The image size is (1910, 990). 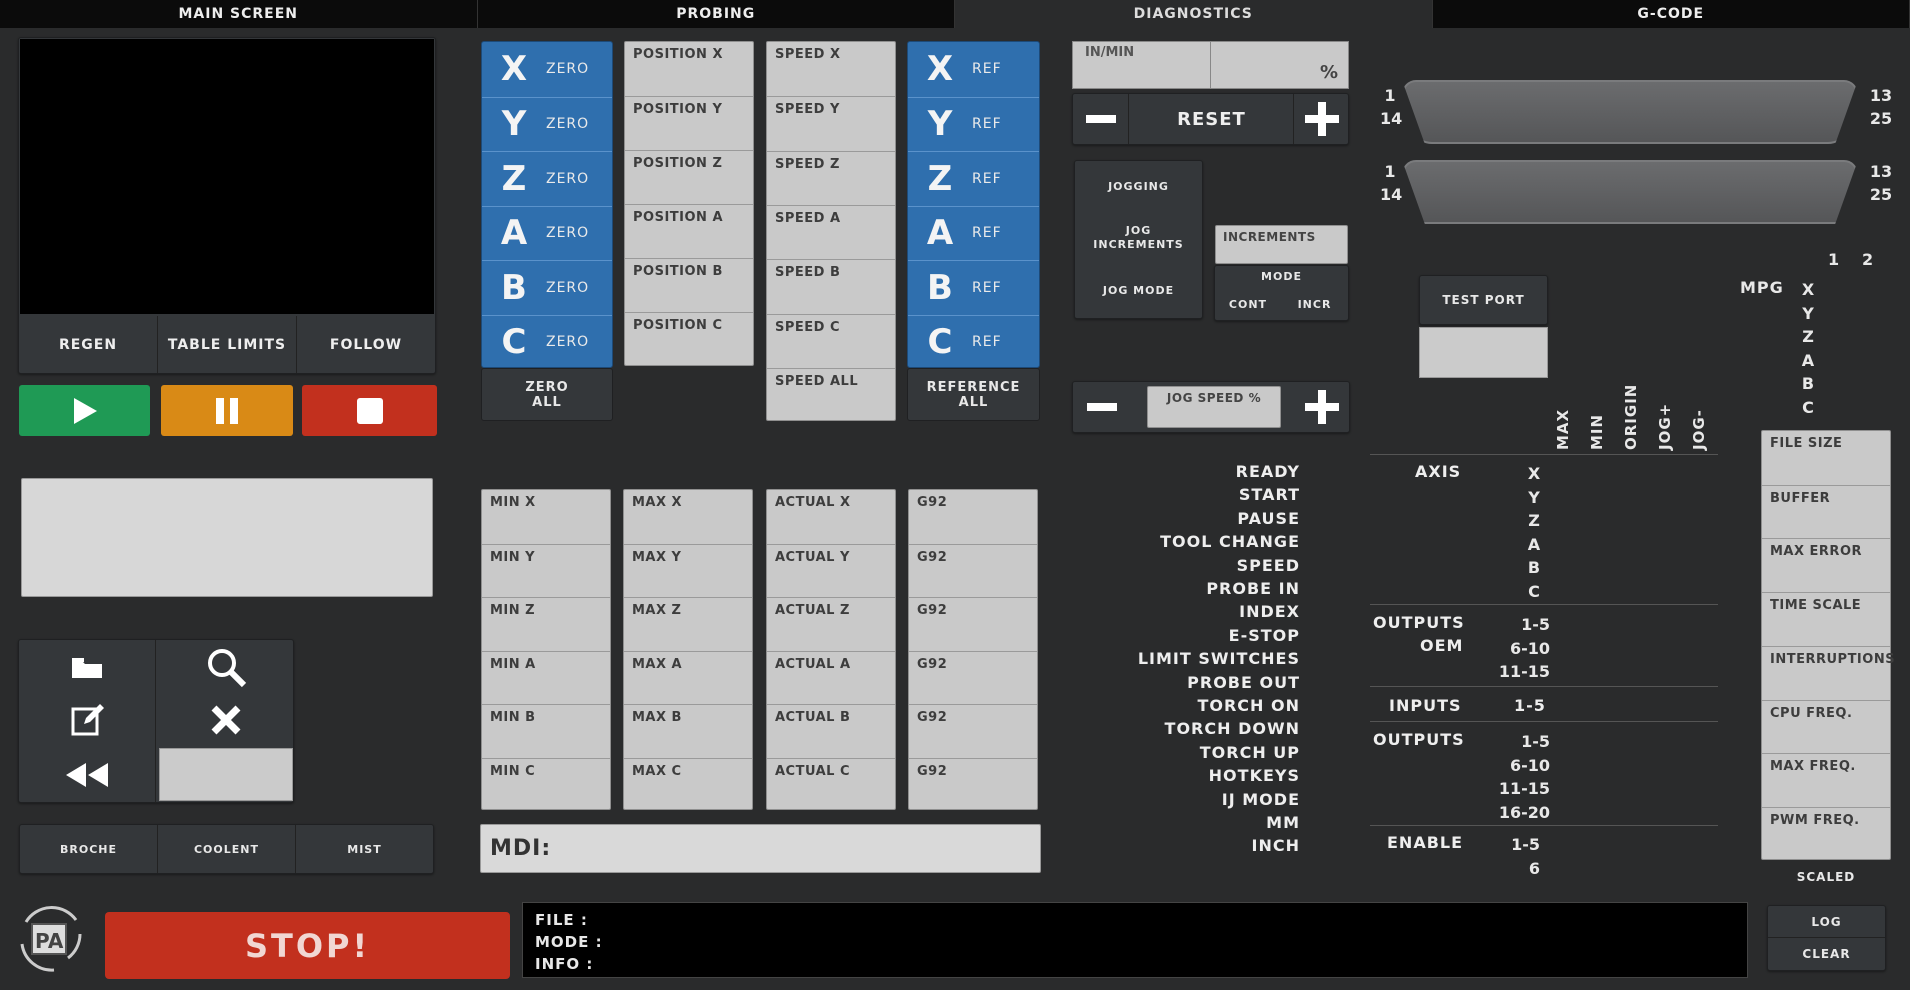 What do you see at coordinates (1101, 407) in the screenshot?
I see `jog-speed-minus-button` at bounding box center [1101, 407].